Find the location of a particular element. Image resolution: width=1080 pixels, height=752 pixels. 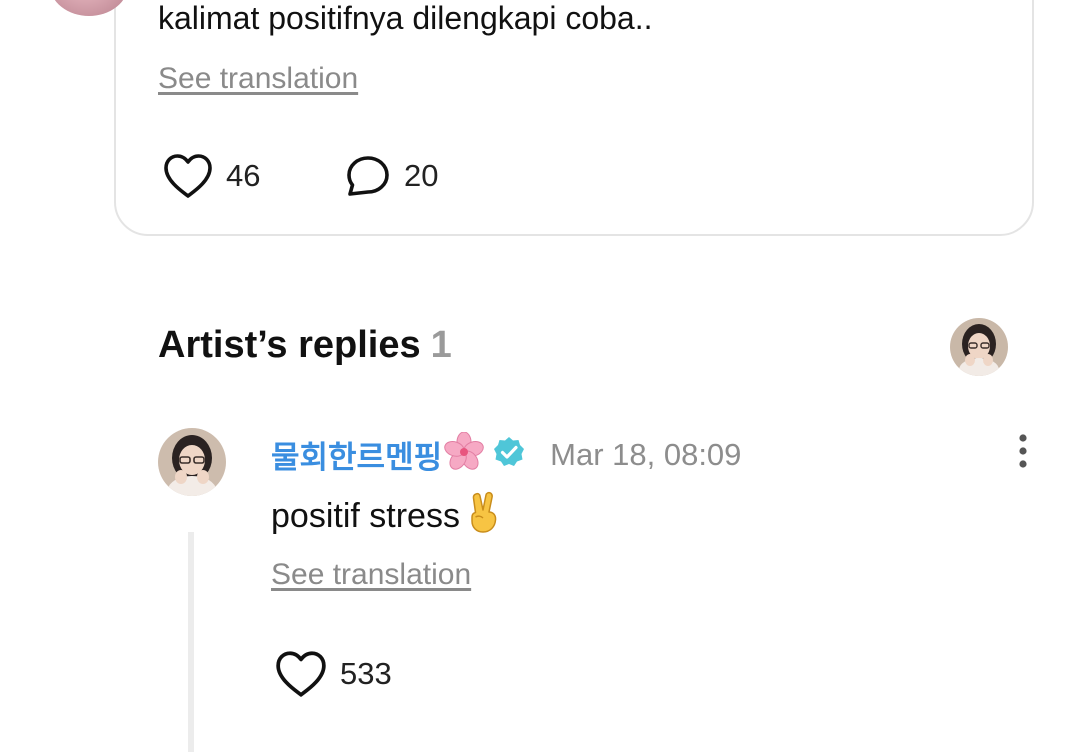

reply-like-count: 533 is located at coordinates (366, 673).